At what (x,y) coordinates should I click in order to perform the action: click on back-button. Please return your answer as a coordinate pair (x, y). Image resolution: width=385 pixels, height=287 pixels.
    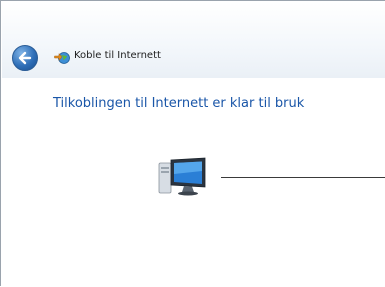
    Looking at the image, I should click on (25, 58).